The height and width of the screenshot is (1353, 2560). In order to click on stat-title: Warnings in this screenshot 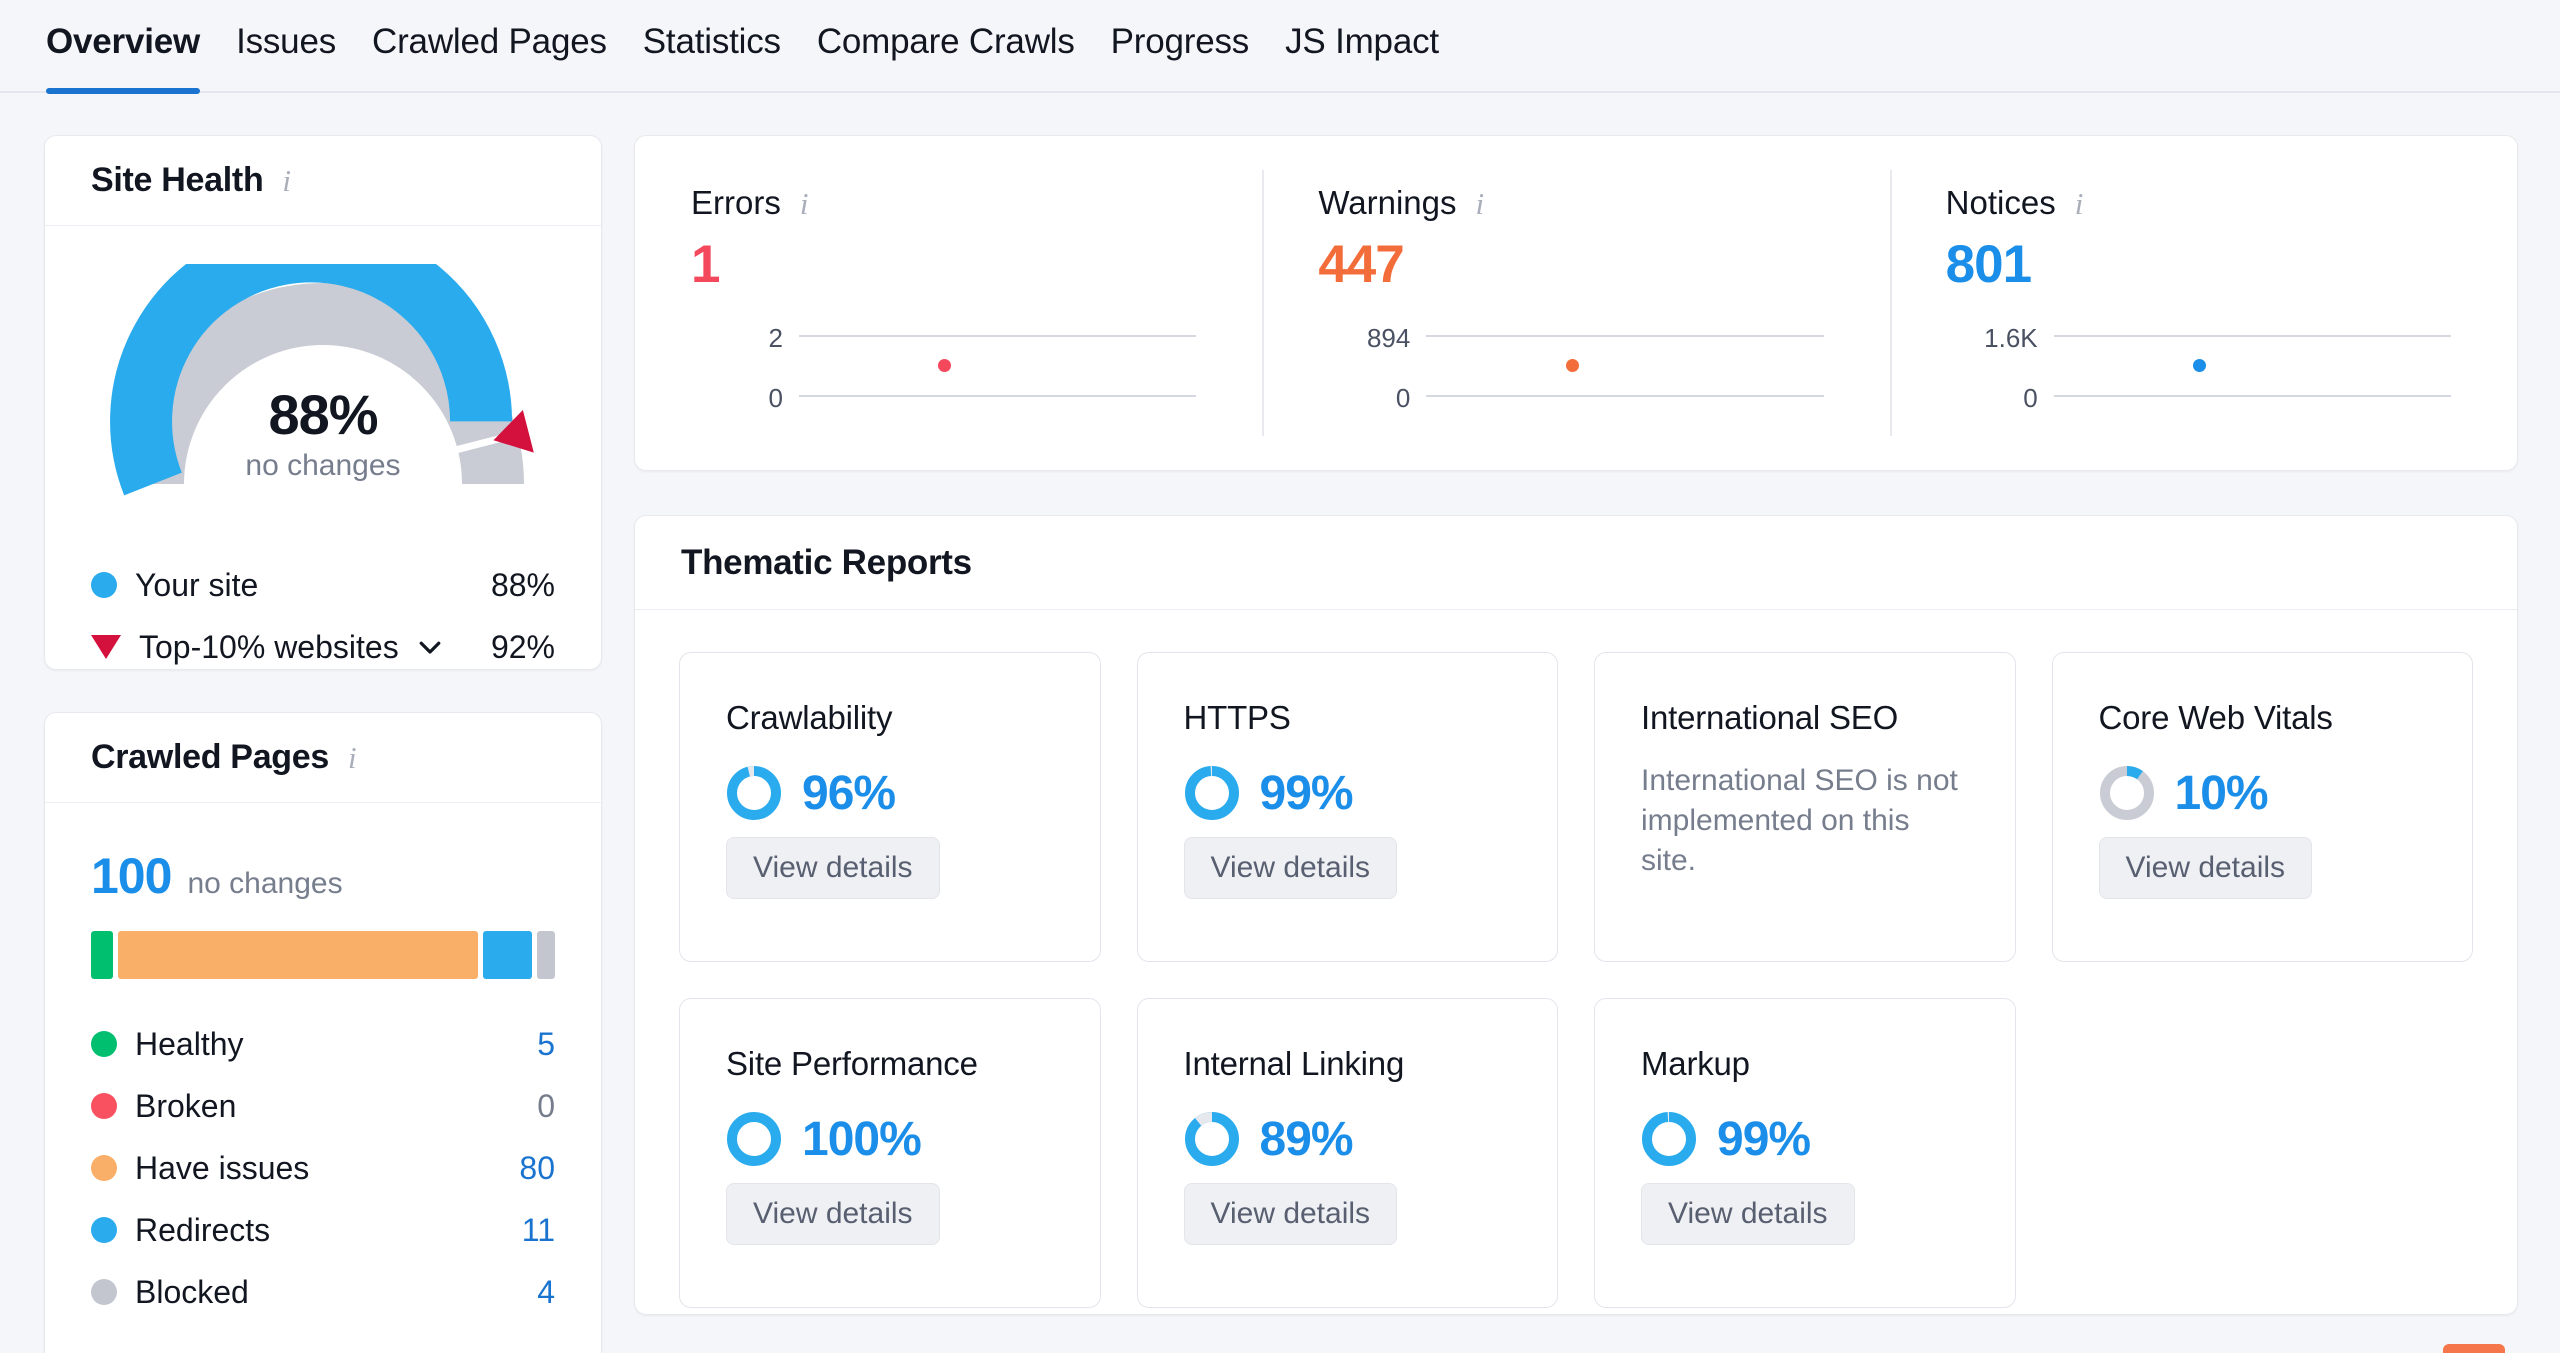, I will do `click(1387, 202)`.